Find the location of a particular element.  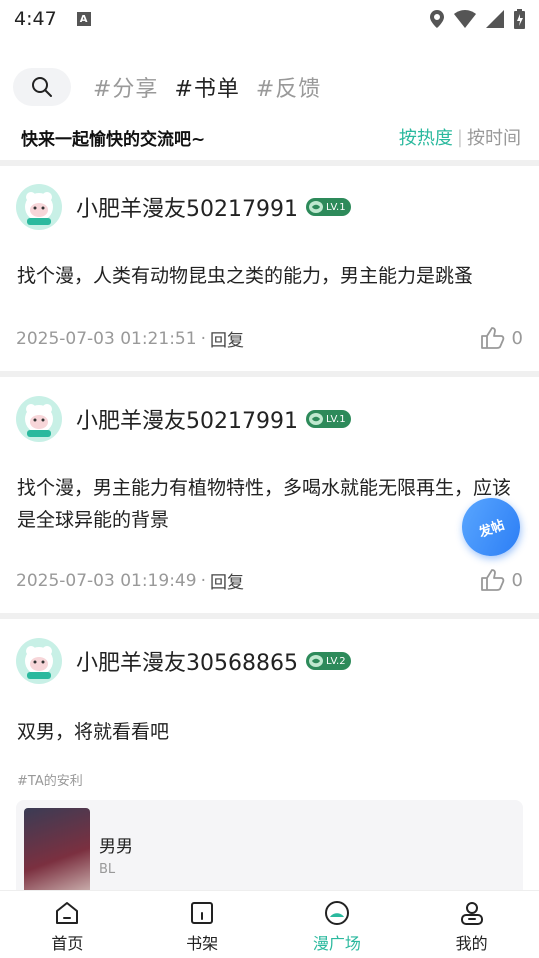

post-meta: 2025-07-03 01:19:49 · 回复 is located at coordinates (130, 581).